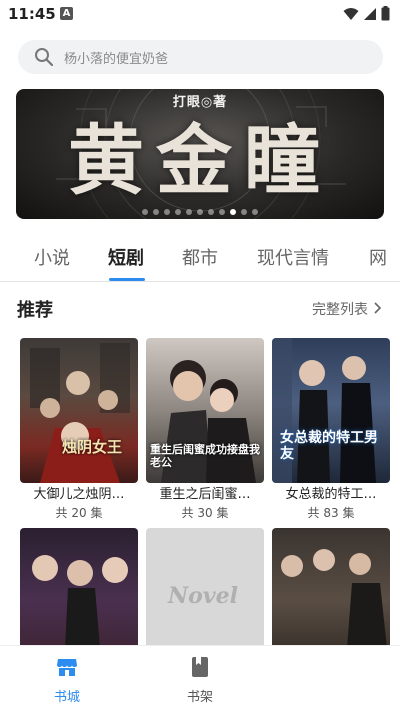 The width and height of the screenshot is (400, 711). I want to click on category-tabs: 小说 短剧 都市 现代言情 网, so click(200, 257).